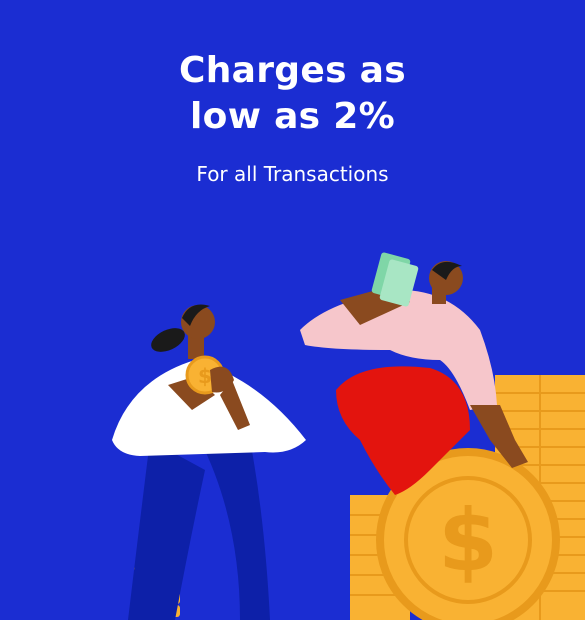 The height and width of the screenshot is (620, 585). Describe the element at coordinates (292, 174) in the screenshot. I see `subtitle: For all Transactions` at that location.